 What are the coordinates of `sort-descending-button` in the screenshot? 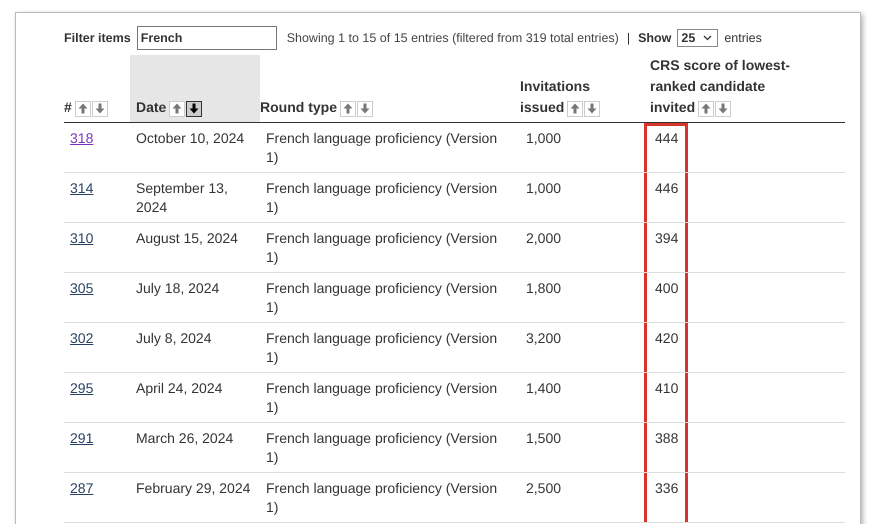 It's located at (194, 108).